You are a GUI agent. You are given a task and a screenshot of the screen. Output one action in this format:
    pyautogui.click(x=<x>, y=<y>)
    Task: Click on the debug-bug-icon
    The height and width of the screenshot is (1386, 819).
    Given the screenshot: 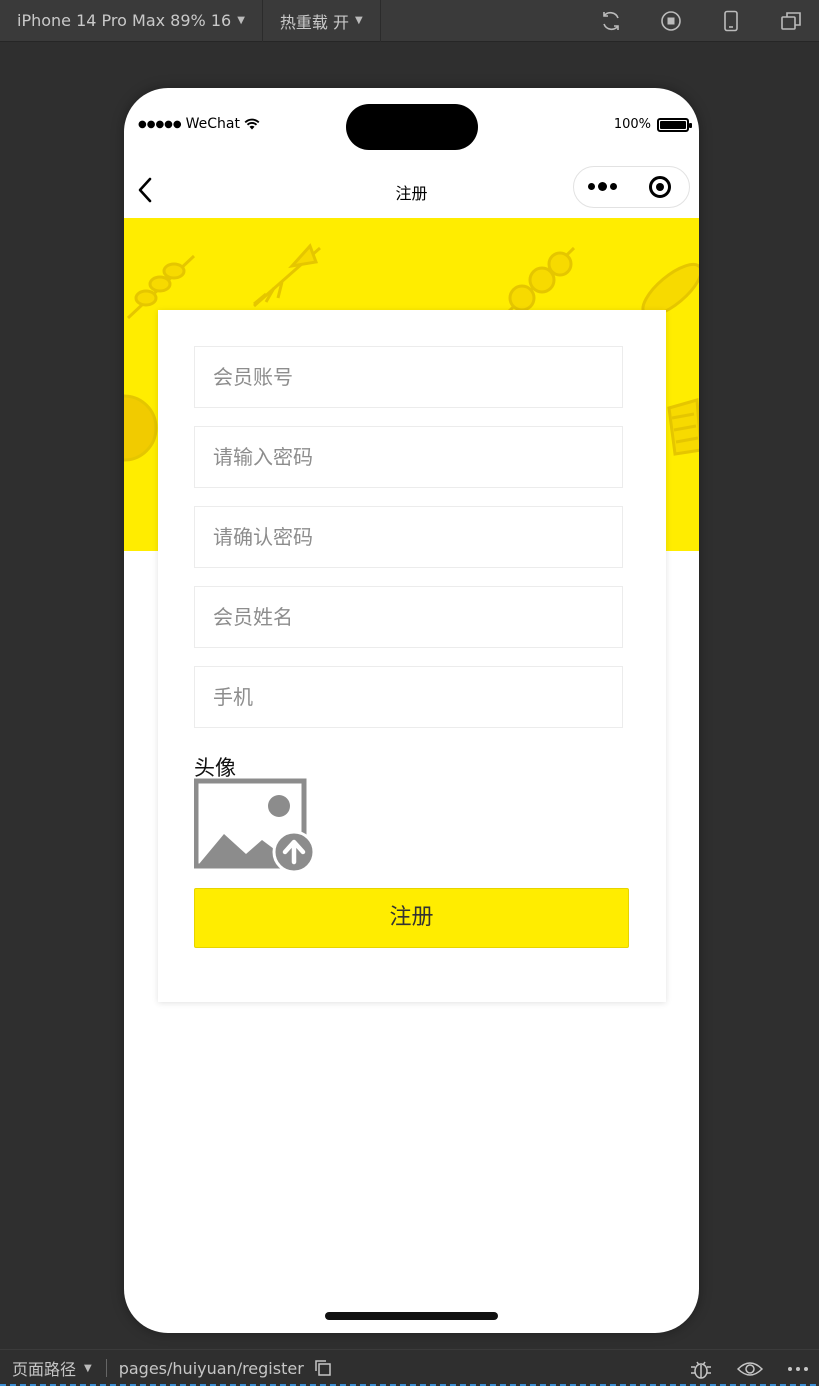 What is the action you would take?
    pyautogui.click(x=701, y=1369)
    